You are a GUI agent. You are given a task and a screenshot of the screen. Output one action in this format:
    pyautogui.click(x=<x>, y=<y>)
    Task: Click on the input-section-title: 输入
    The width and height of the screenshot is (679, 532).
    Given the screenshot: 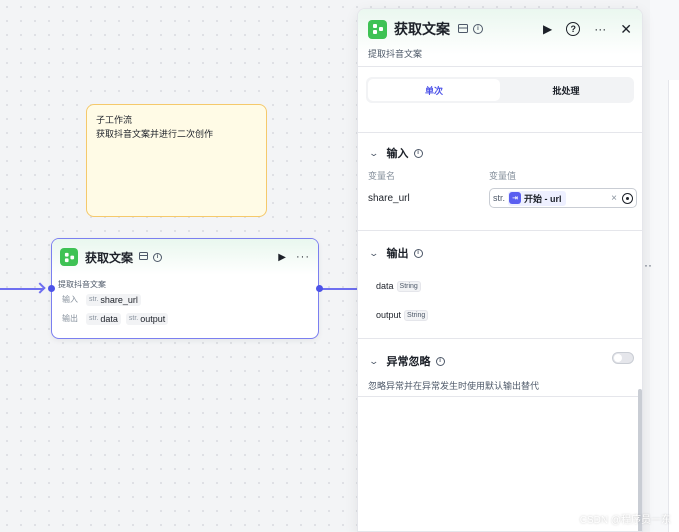 What is the action you would take?
    pyautogui.click(x=397, y=154)
    